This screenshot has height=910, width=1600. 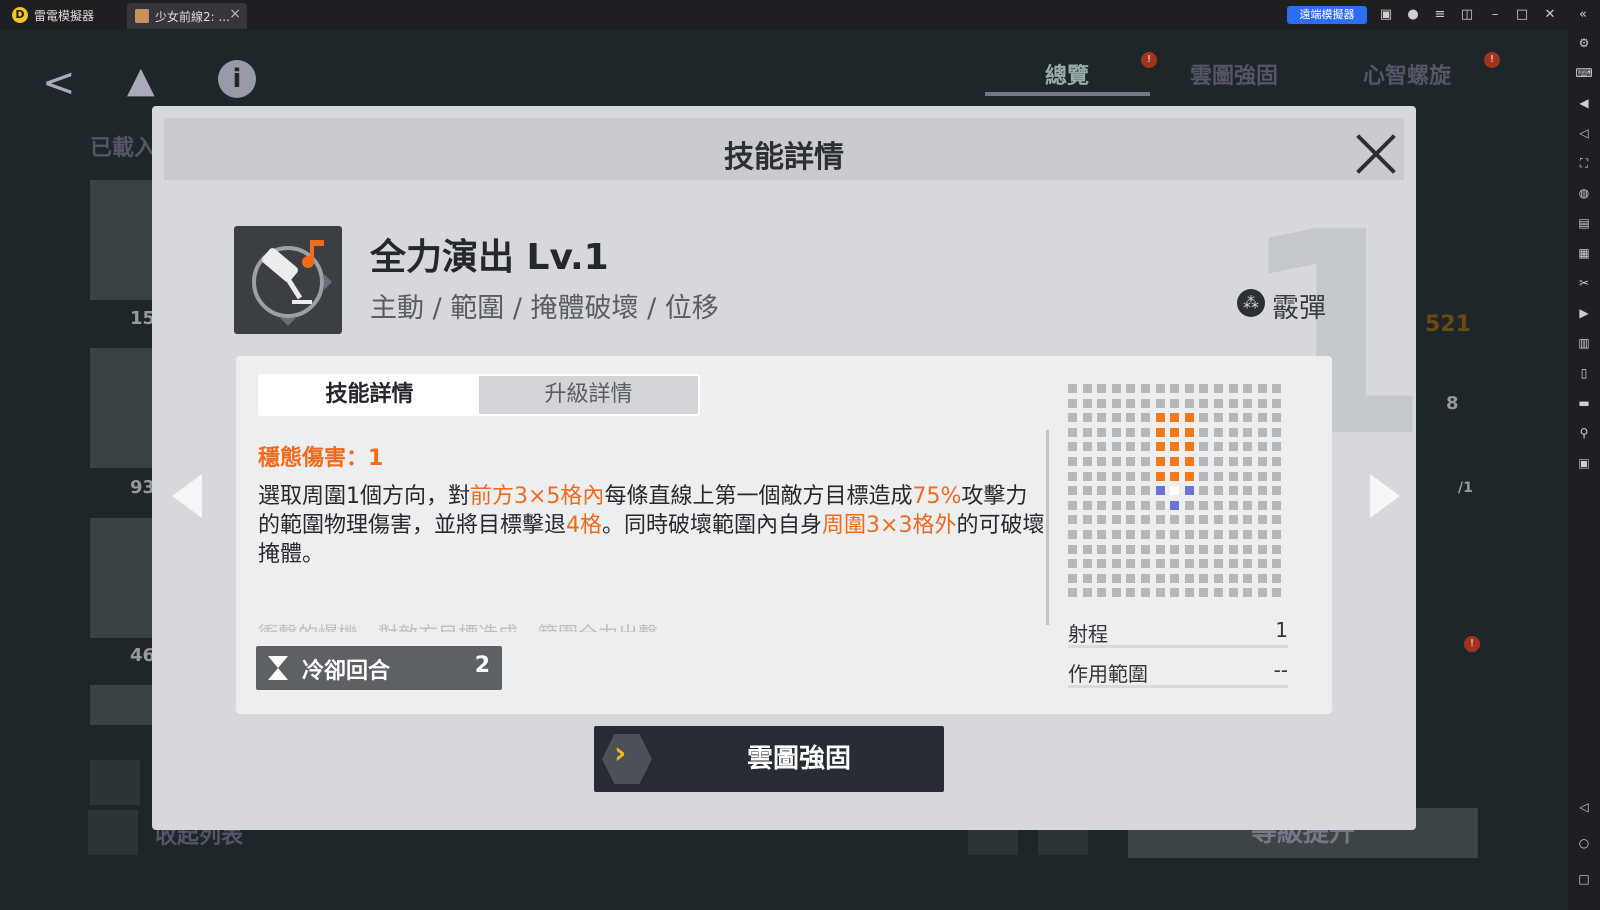 What do you see at coordinates (1584, 103) in the screenshot?
I see `volume-up-icon: ◀` at bounding box center [1584, 103].